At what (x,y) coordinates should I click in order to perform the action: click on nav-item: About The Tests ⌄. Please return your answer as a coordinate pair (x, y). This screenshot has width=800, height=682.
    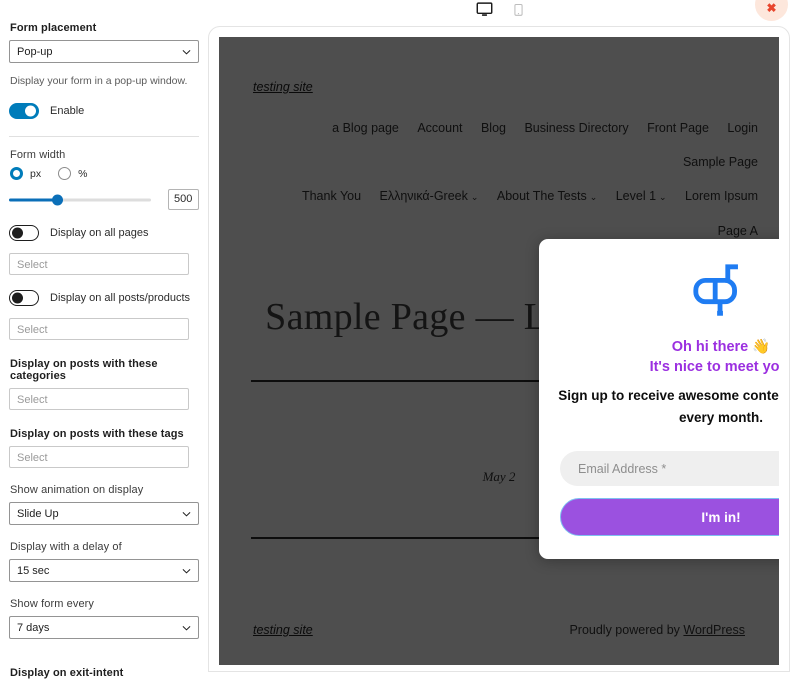
    Looking at the image, I should click on (547, 196).